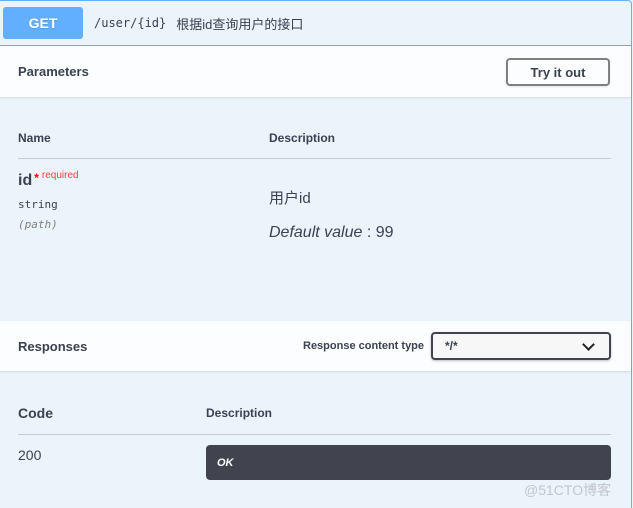 This screenshot has height=508, width=633. Describe the element at coordinates (38, 224) in the screenshot. I see `param-location: (path)` at that location.